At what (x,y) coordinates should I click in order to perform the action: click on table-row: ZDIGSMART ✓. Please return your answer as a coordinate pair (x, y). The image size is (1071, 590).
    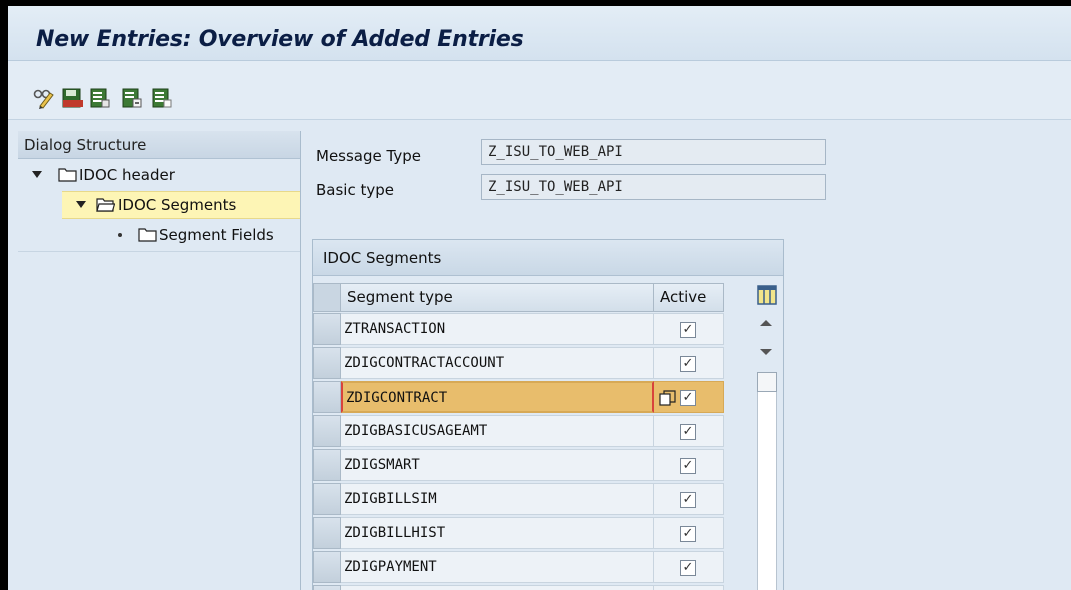
    Looking at the image, I should click on (523, 465).